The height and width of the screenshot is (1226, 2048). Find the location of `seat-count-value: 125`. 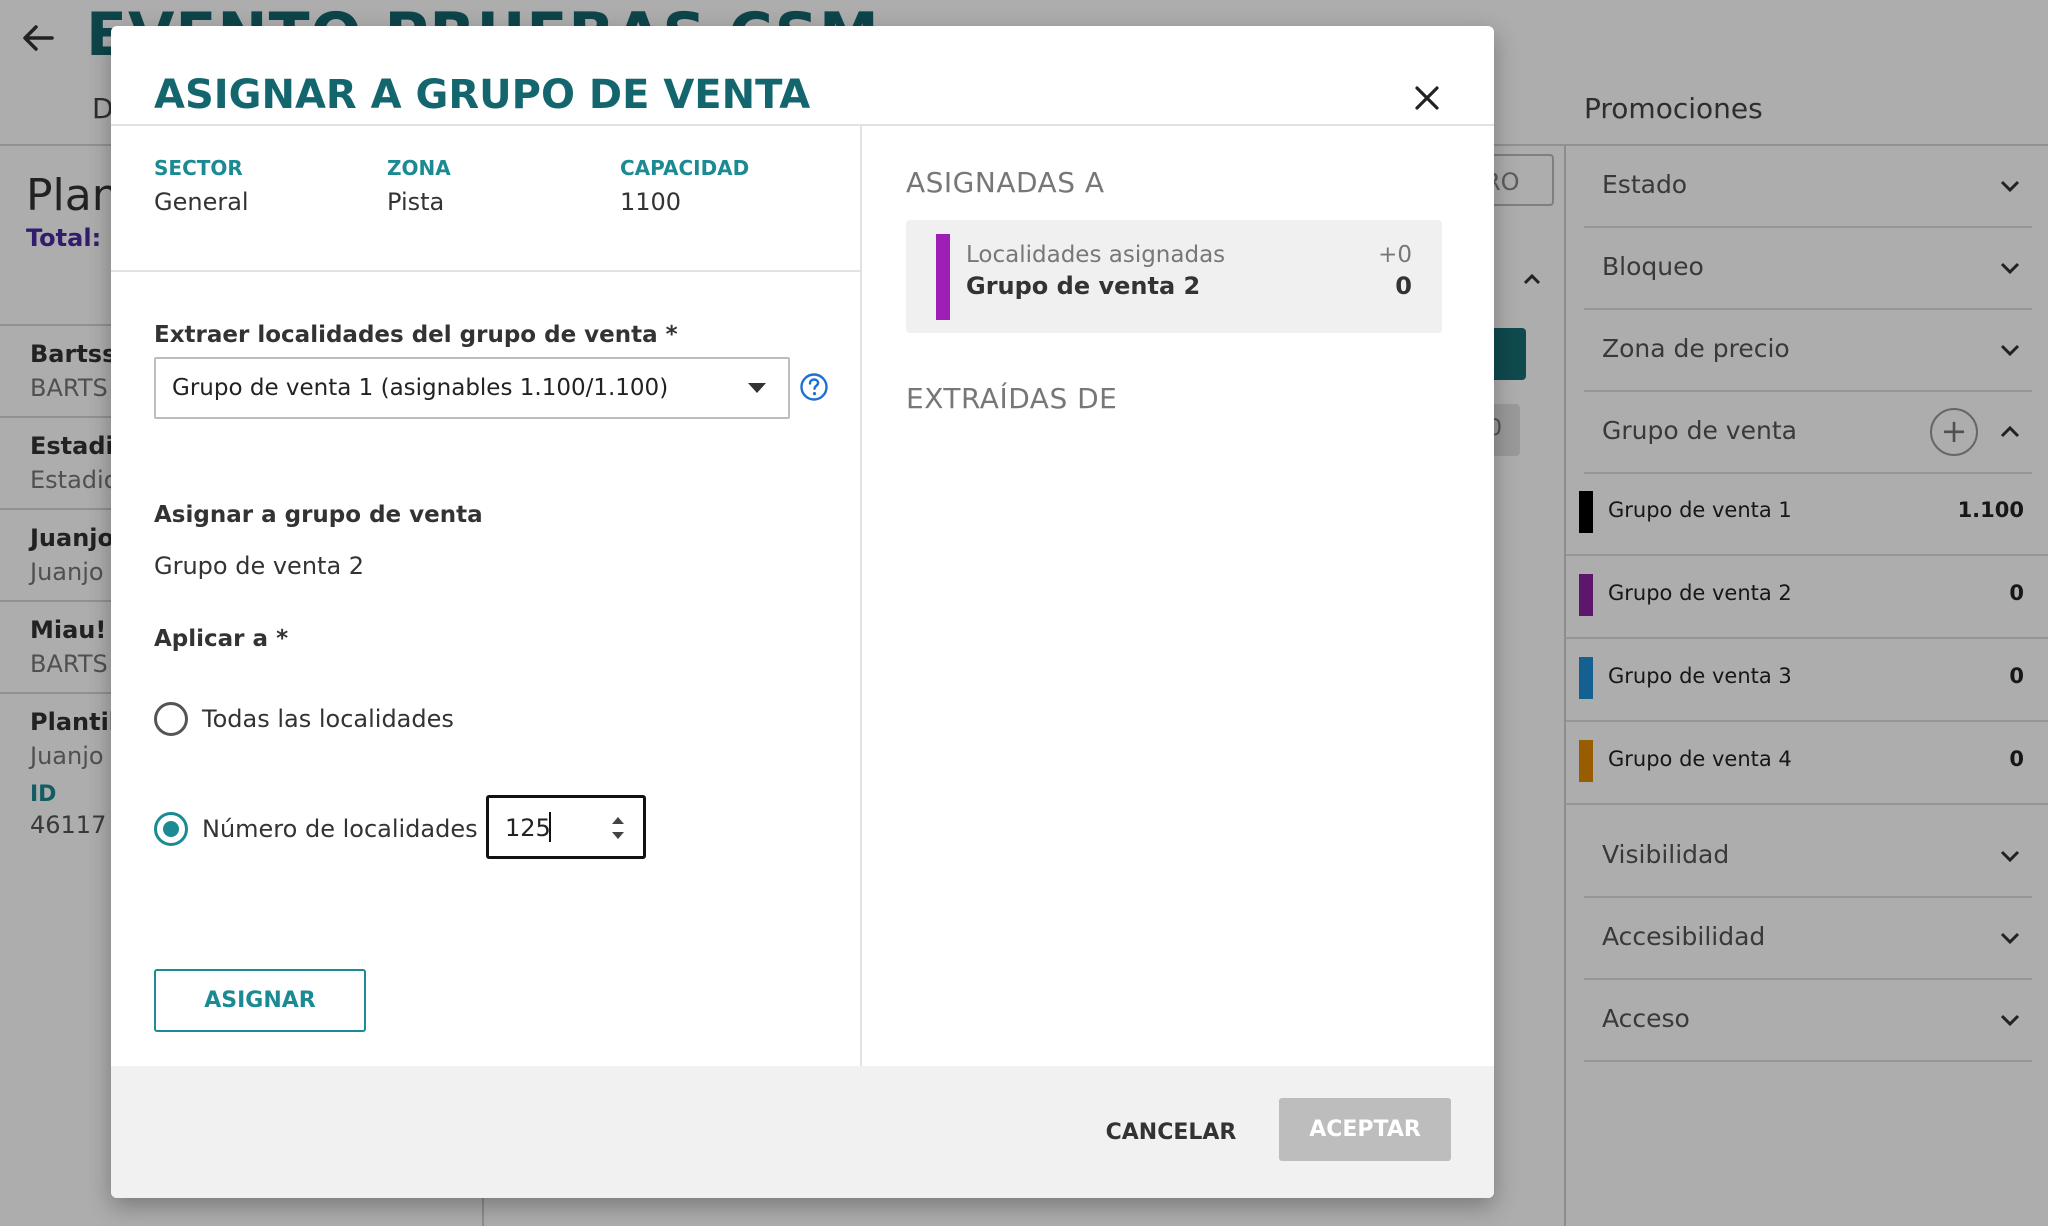

seat-count-value: 125 is located at coordinates (528, 828).